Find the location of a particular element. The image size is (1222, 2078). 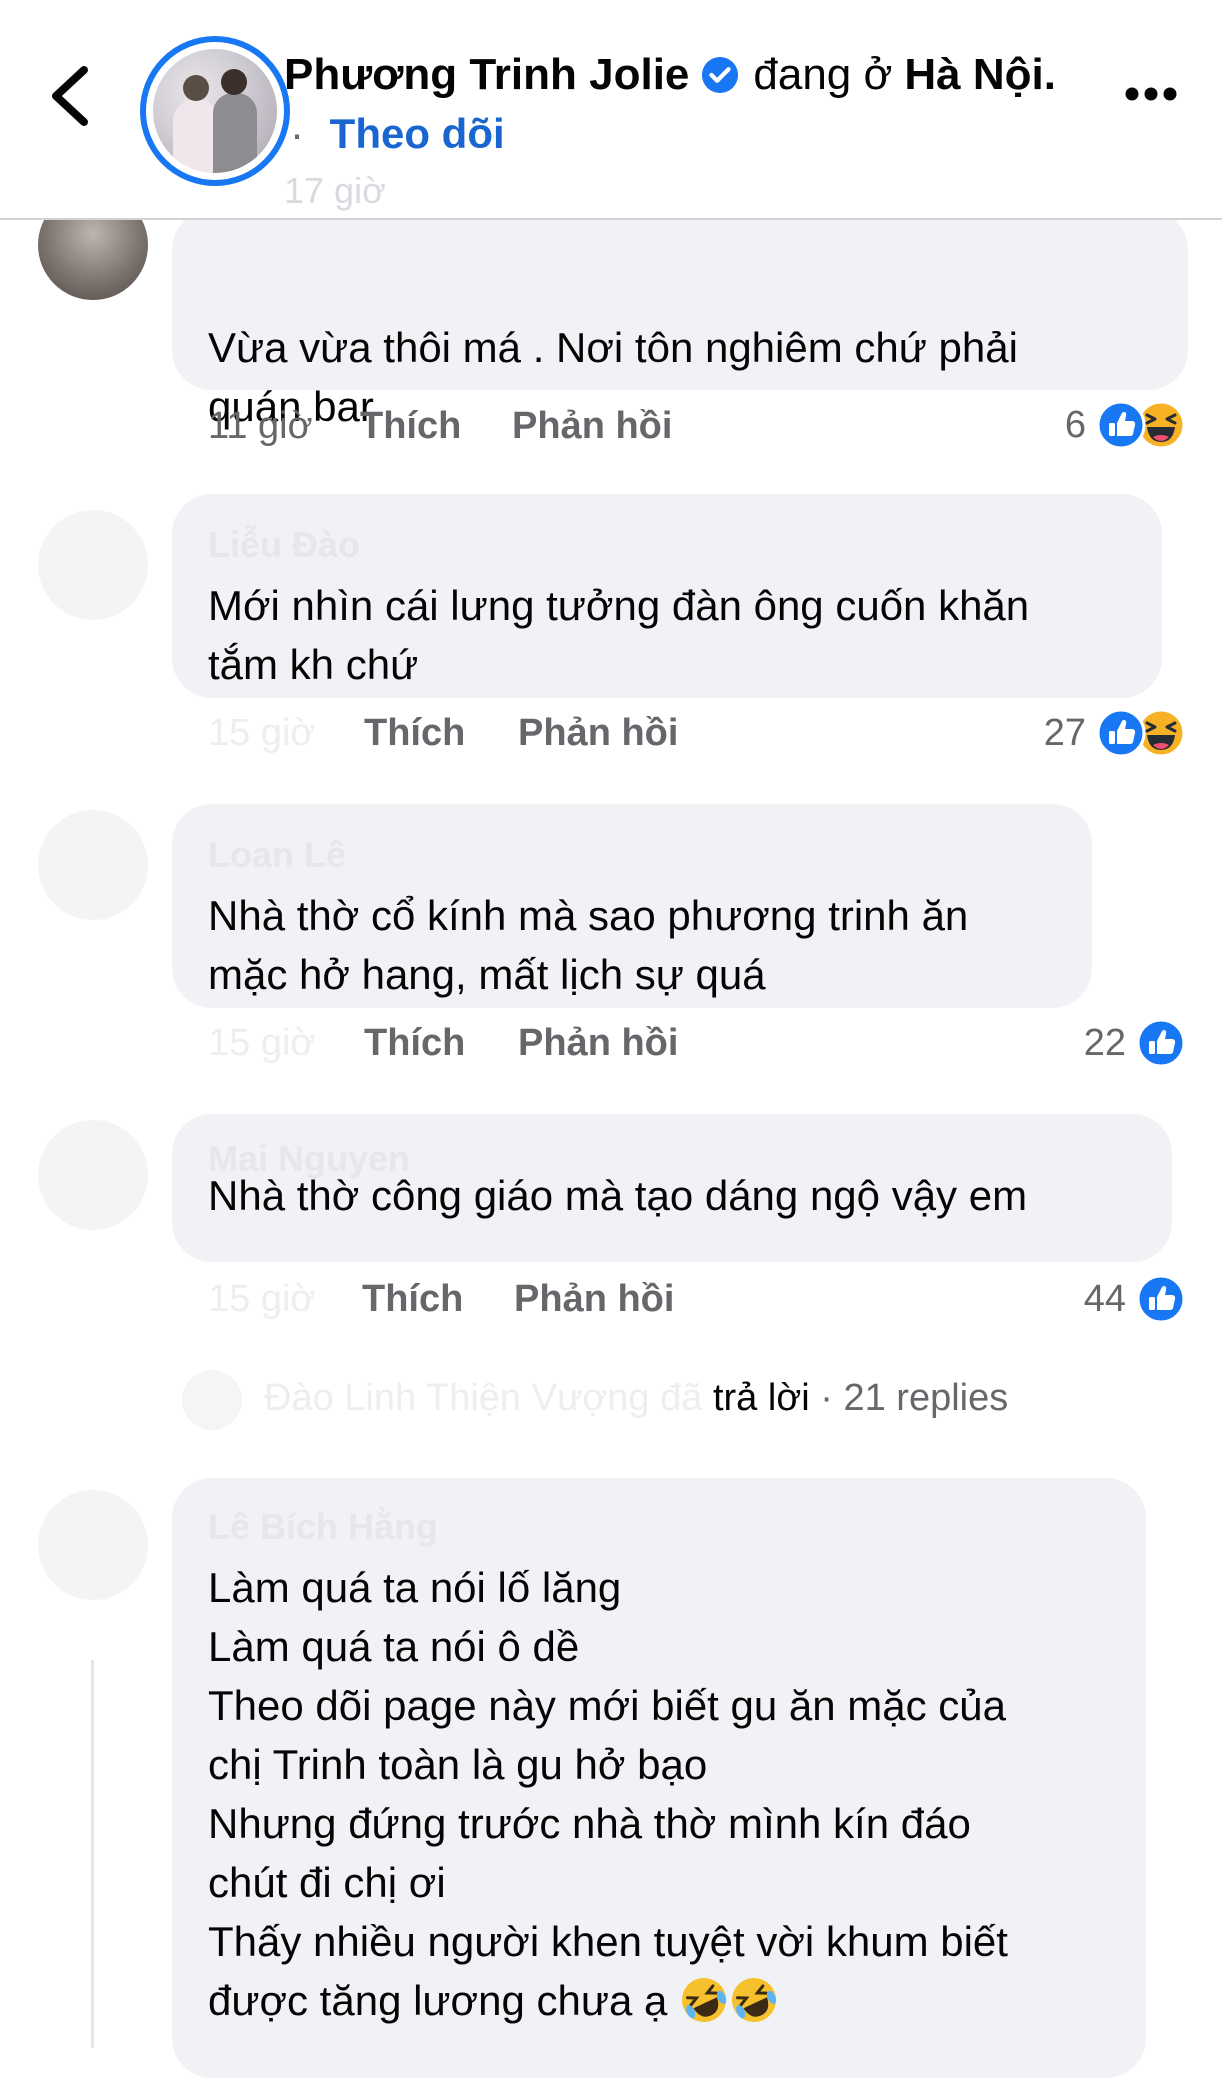

reaction-count: 22 is located at coordinates (1104, 1042).